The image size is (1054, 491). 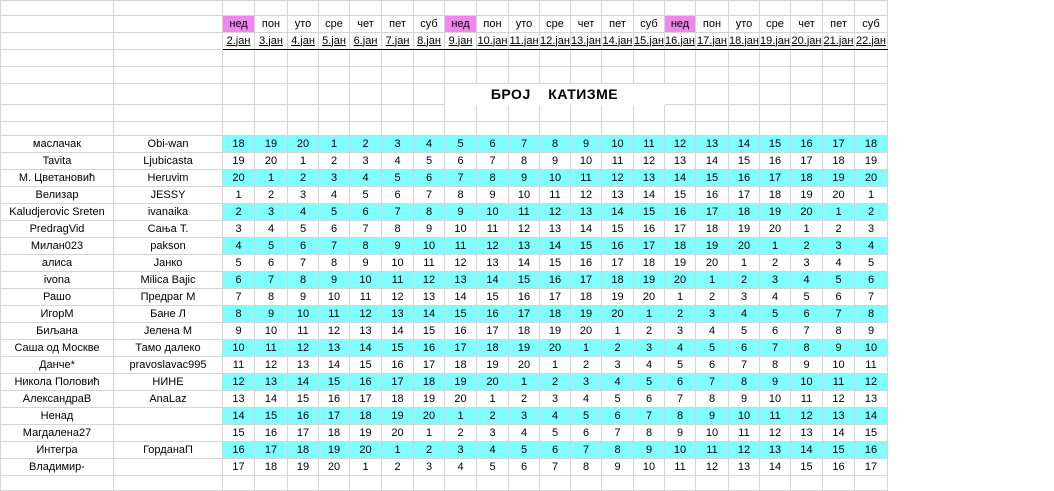 What do you see at coordinates (617, 433) in the screenshot?
I see `kathisma-number-cell: 7` at bounding box center [617, 433].